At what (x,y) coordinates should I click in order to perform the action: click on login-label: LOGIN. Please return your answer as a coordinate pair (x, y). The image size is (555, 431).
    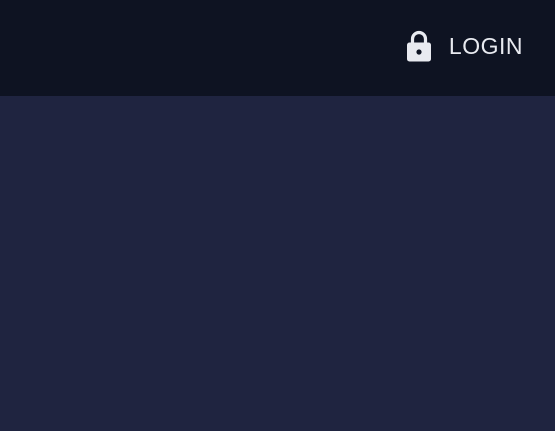
    Looking at the image, I should click on (485, 45).